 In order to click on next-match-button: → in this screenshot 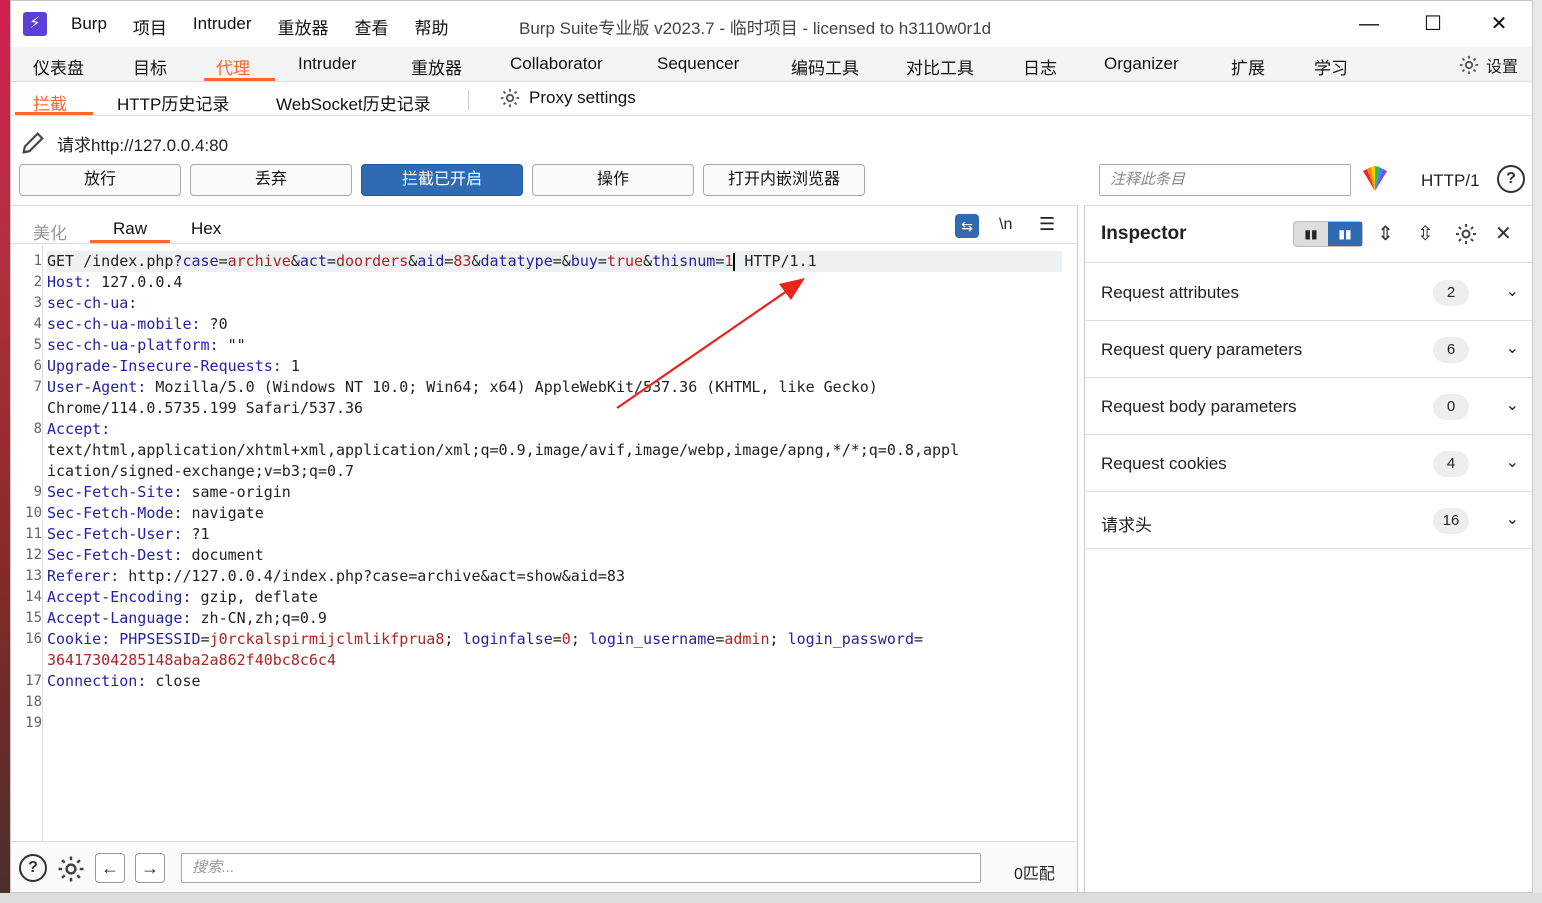, I will do `click(150, 868)`.